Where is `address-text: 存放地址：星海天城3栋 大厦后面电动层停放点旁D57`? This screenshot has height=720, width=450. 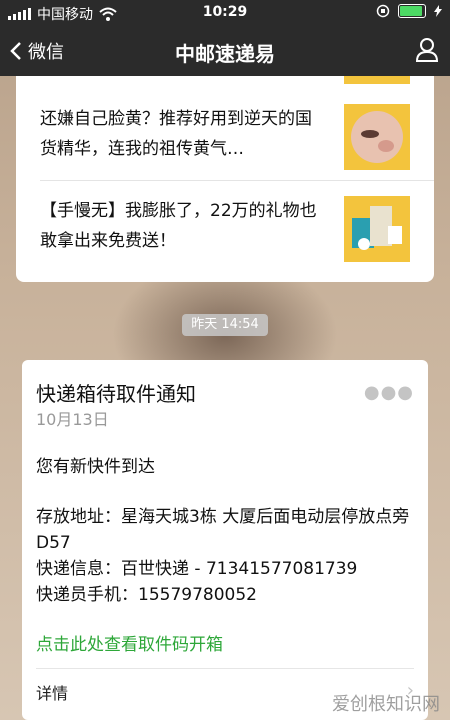
address-text: 存放地址：星海天城3栋 大厦后面电动层停放点旁D57 is located at coordinates (223, 530).